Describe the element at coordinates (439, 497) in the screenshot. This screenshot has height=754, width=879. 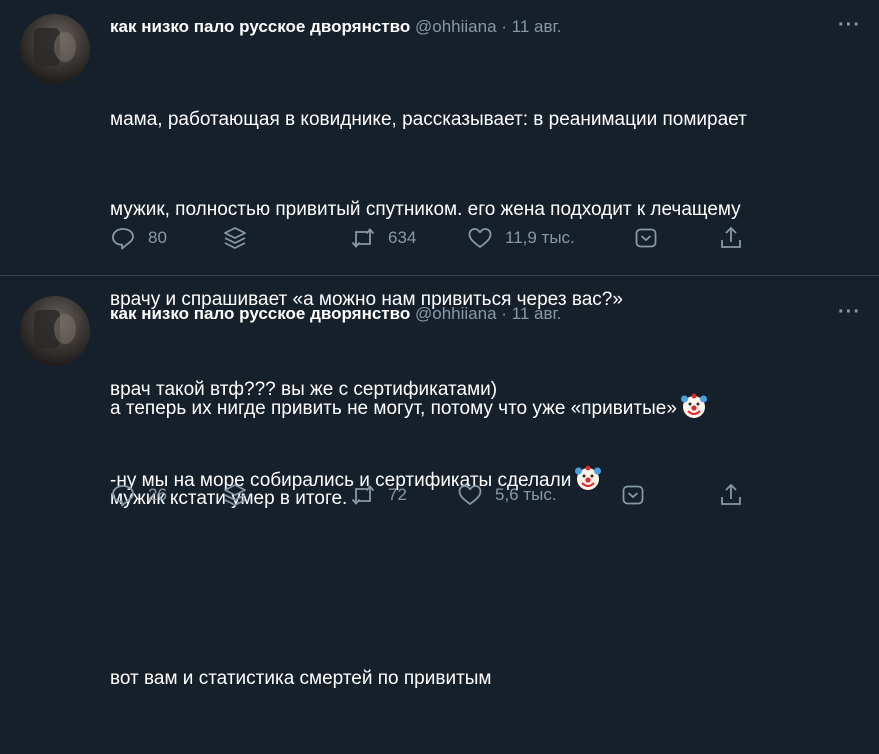
I see `tweet-actions: 26 72 5,6 тыс.` at that location.